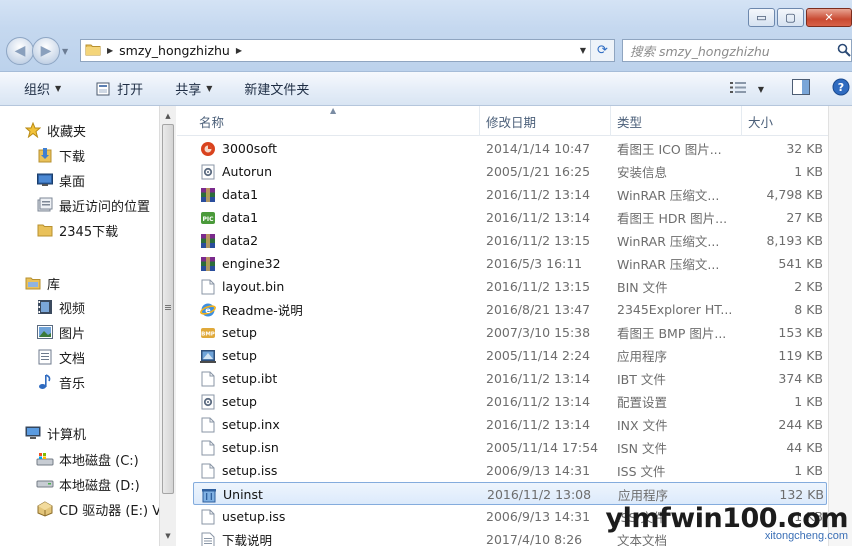 This screenshot has width=852, height=546. What do you see at coordinates (339, 332) in the screenshot?
I see `file-name-cell: BMP setup` at bounding box center [339, 332].